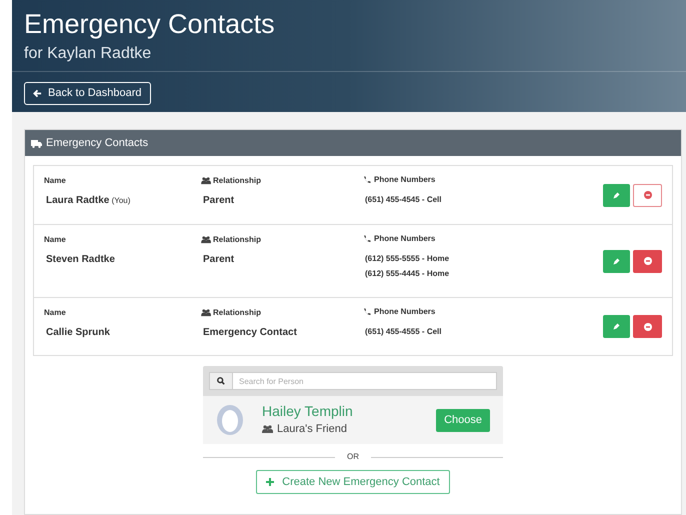 The image size is (686, 515). What do you see at coordinates (87, 93) in the screenshot?
I see `back-button: Back to Dashboard` at bounding box center [87, 93].